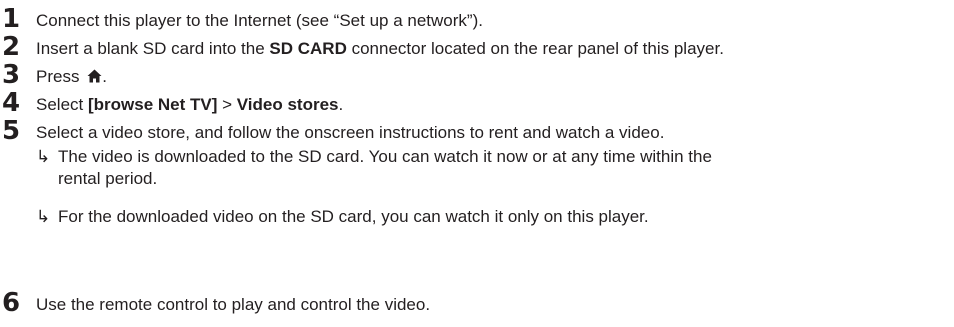 This screenshot has width=954, height=327. I want to click on menu-browse-net-tv: [browse Net TV], so click(152, 104).